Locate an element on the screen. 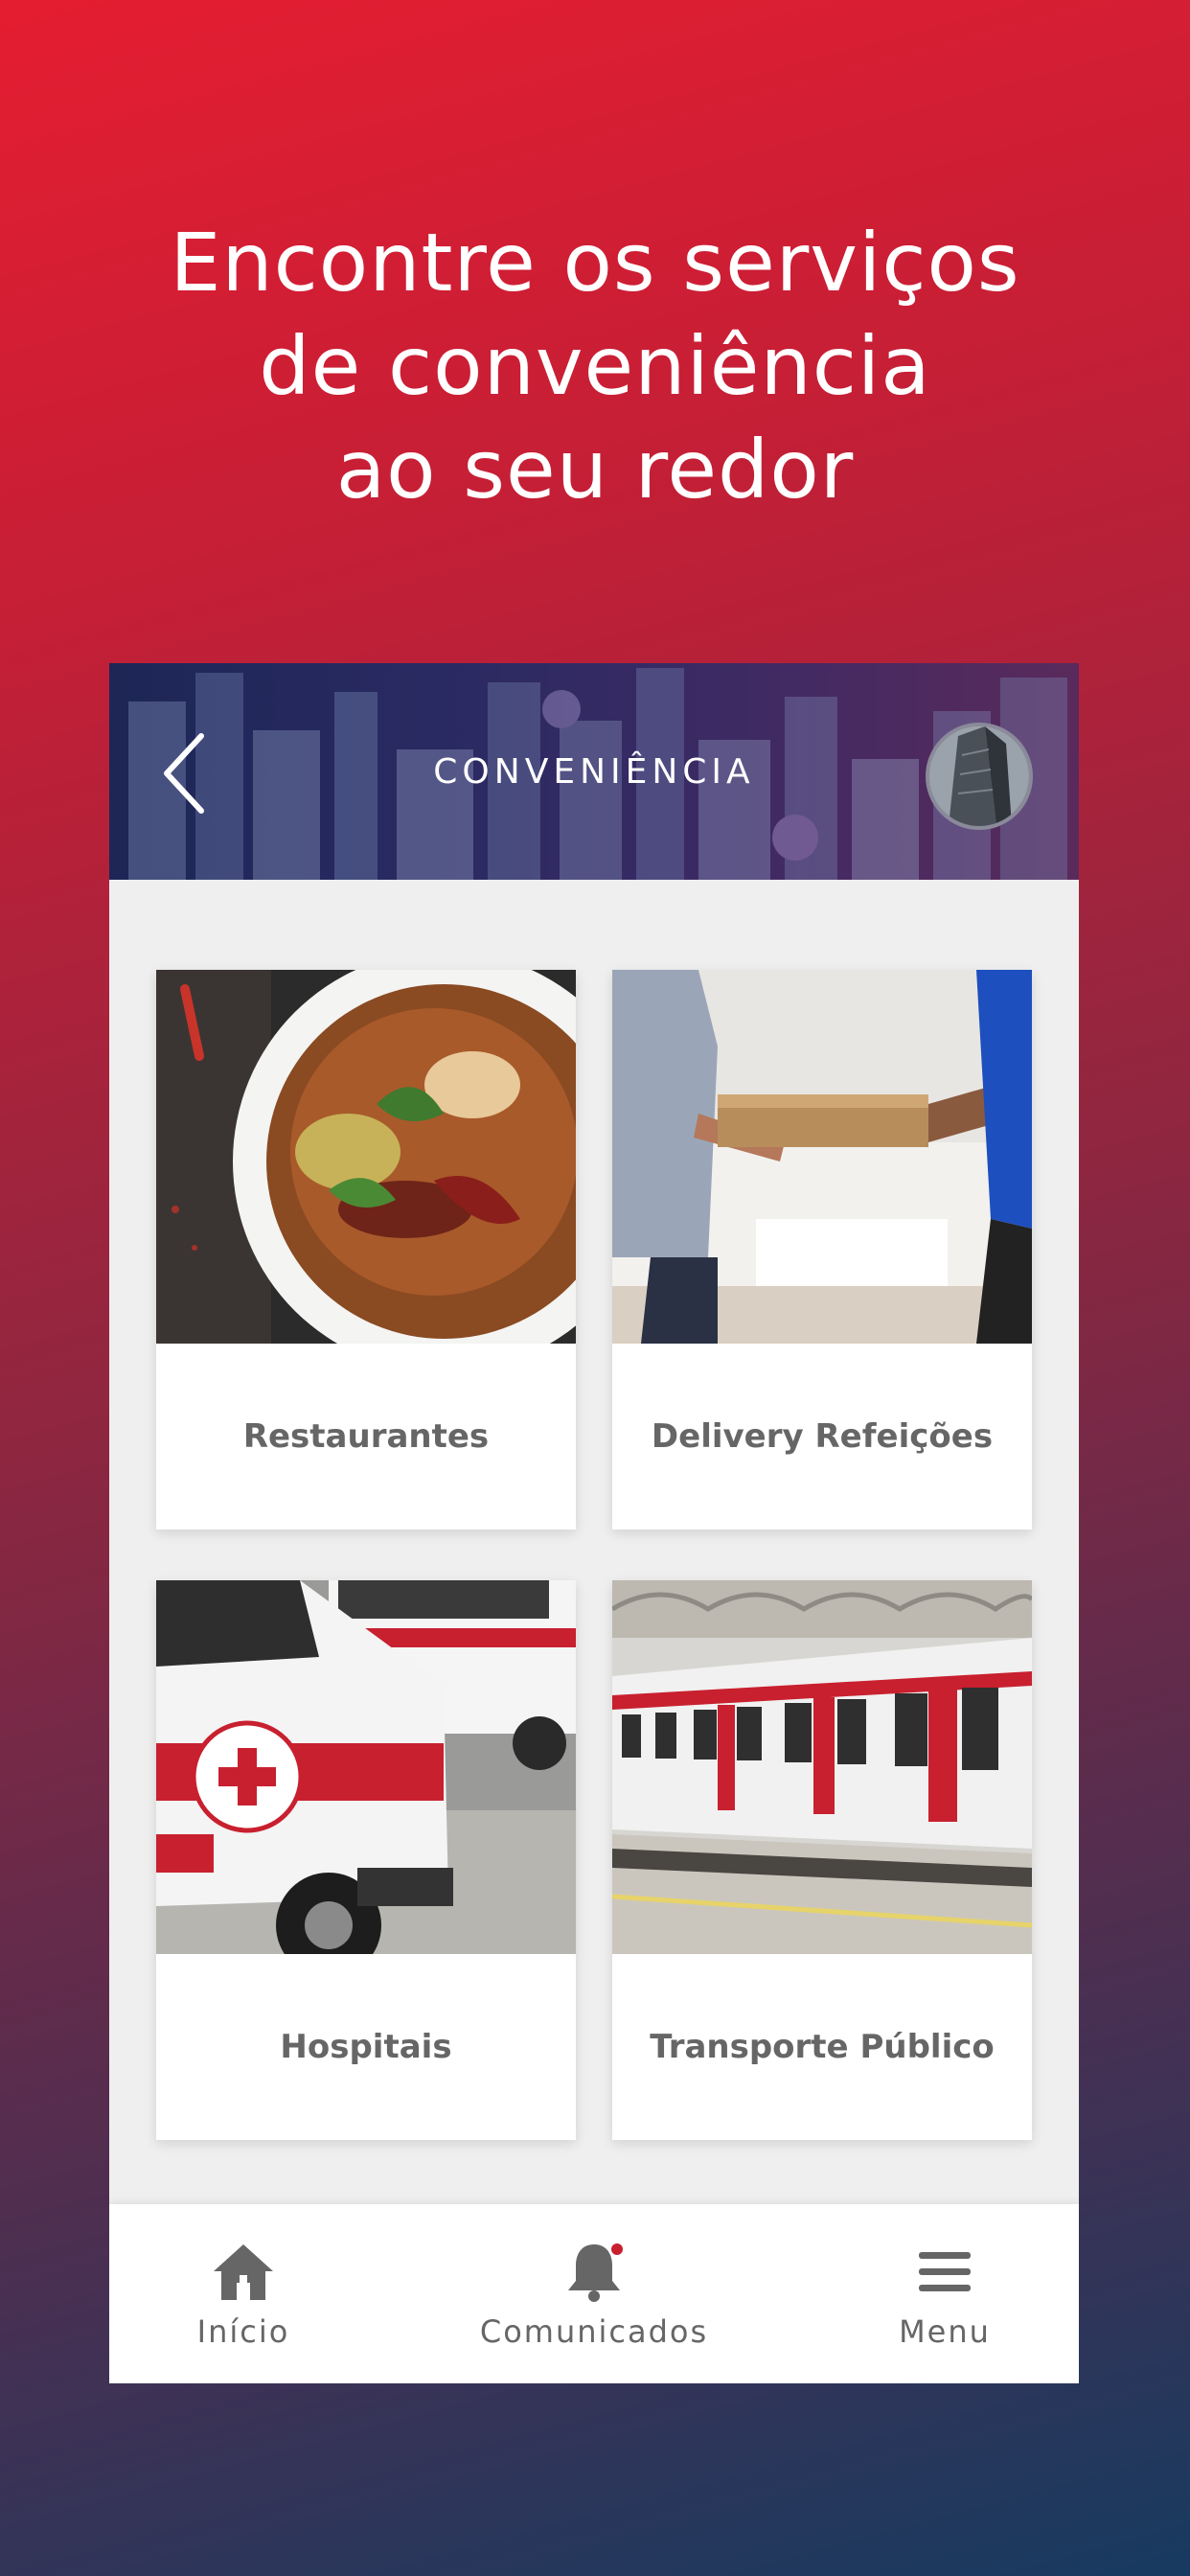  app-header: CONVENIÊNCIA is located at coordinates (594, 771).